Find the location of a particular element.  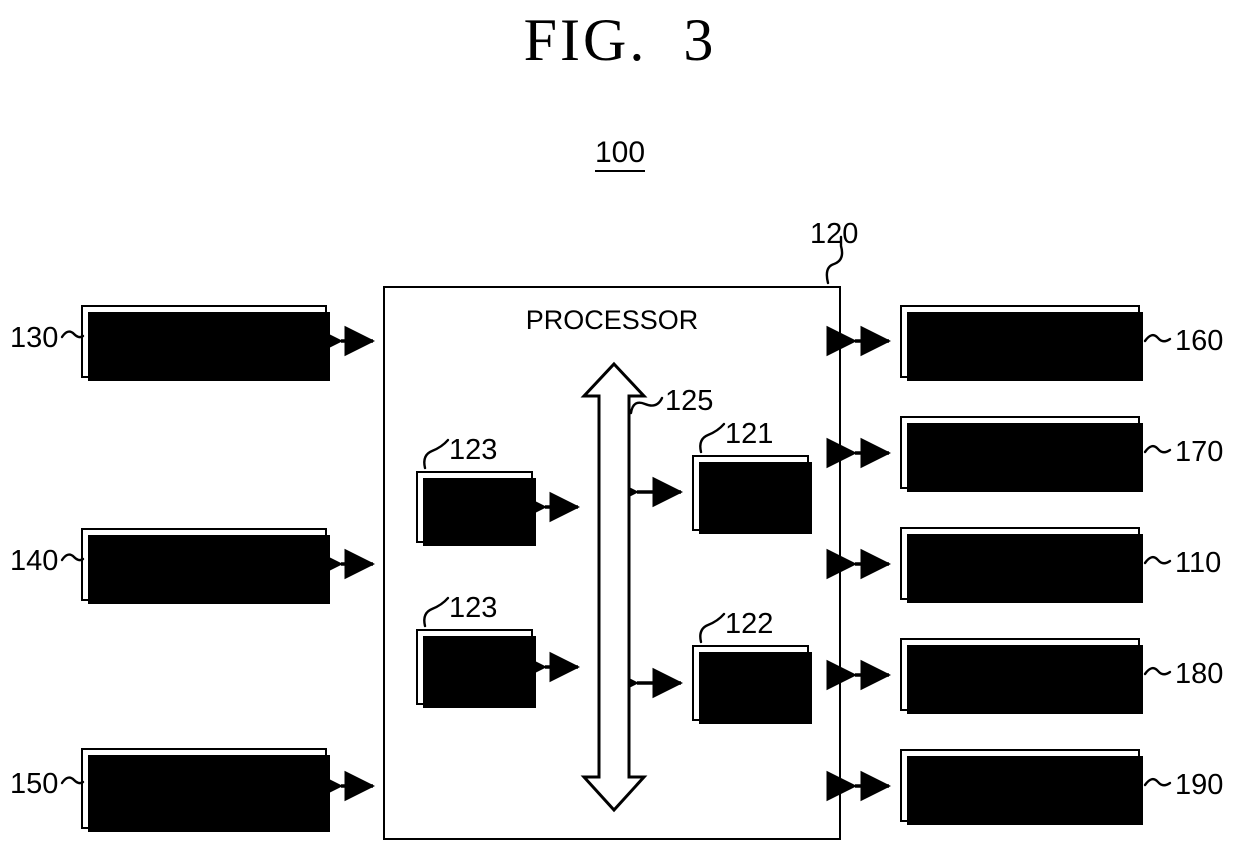

ref-number-121-cpu: 121 is located at coordinates (749, 434).